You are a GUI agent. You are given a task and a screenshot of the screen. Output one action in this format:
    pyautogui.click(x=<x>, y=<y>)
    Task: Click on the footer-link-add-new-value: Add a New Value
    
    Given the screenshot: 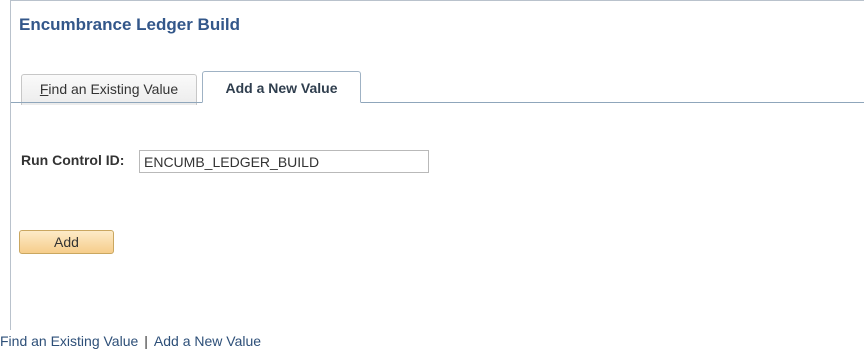 What is the action you would take?
    pyautogui.click(x=207, y=341)
    